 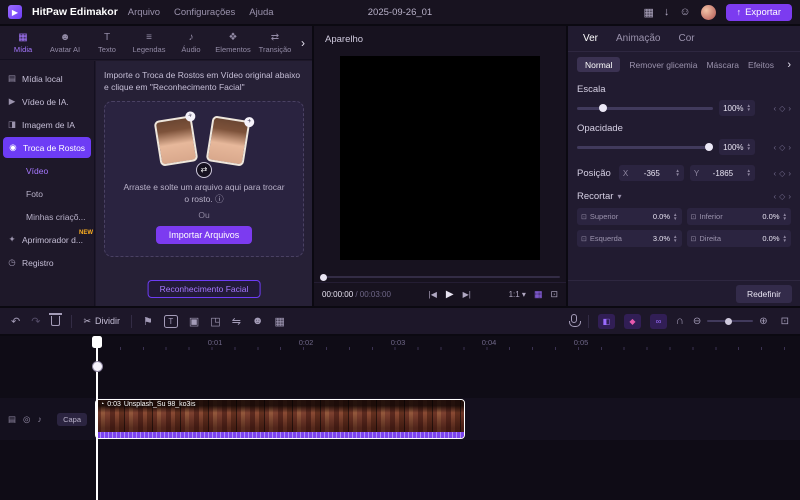 What do you see at coordinates (56, 319) in the screenshot?
I see `delete-icon` at bounding box center [56, 319].